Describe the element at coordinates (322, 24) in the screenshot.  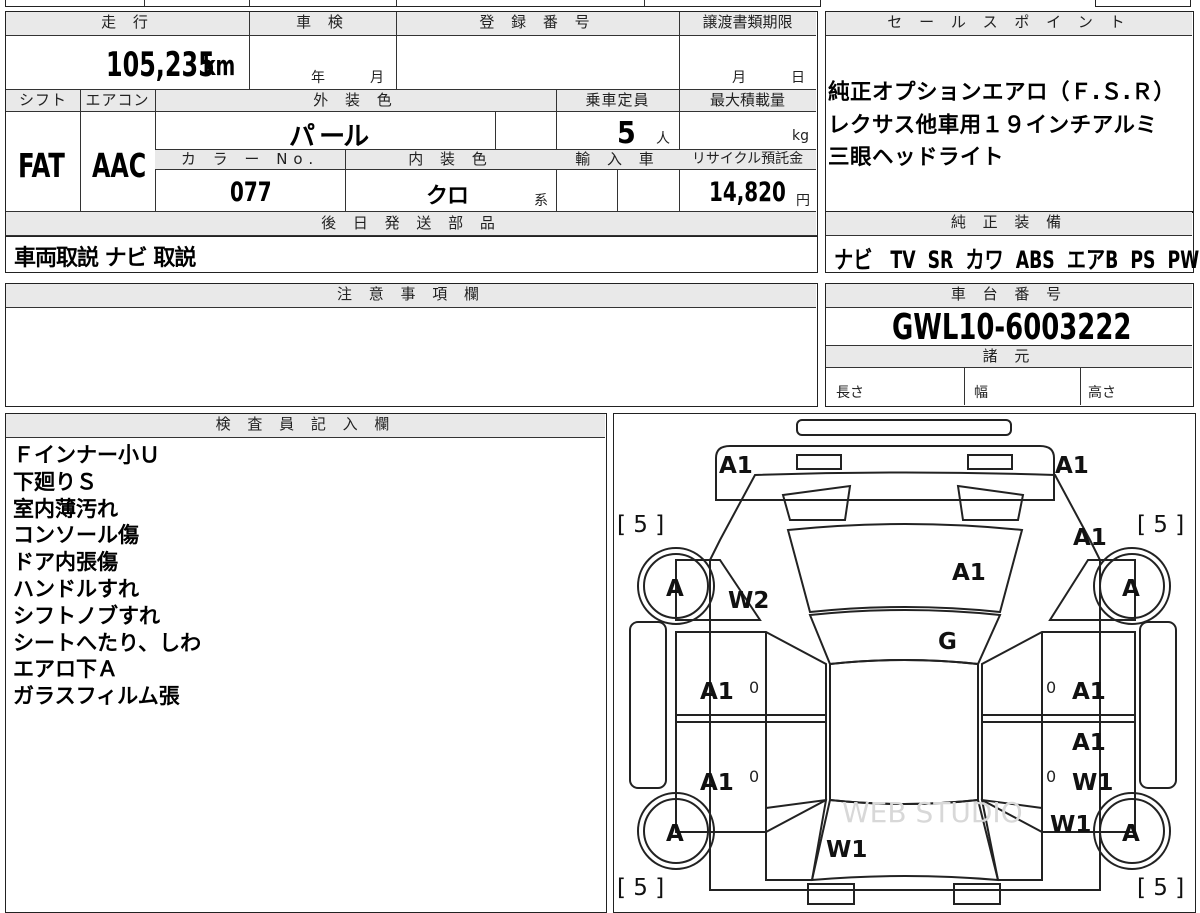
I see `inspection-header: 車 検` at that location.